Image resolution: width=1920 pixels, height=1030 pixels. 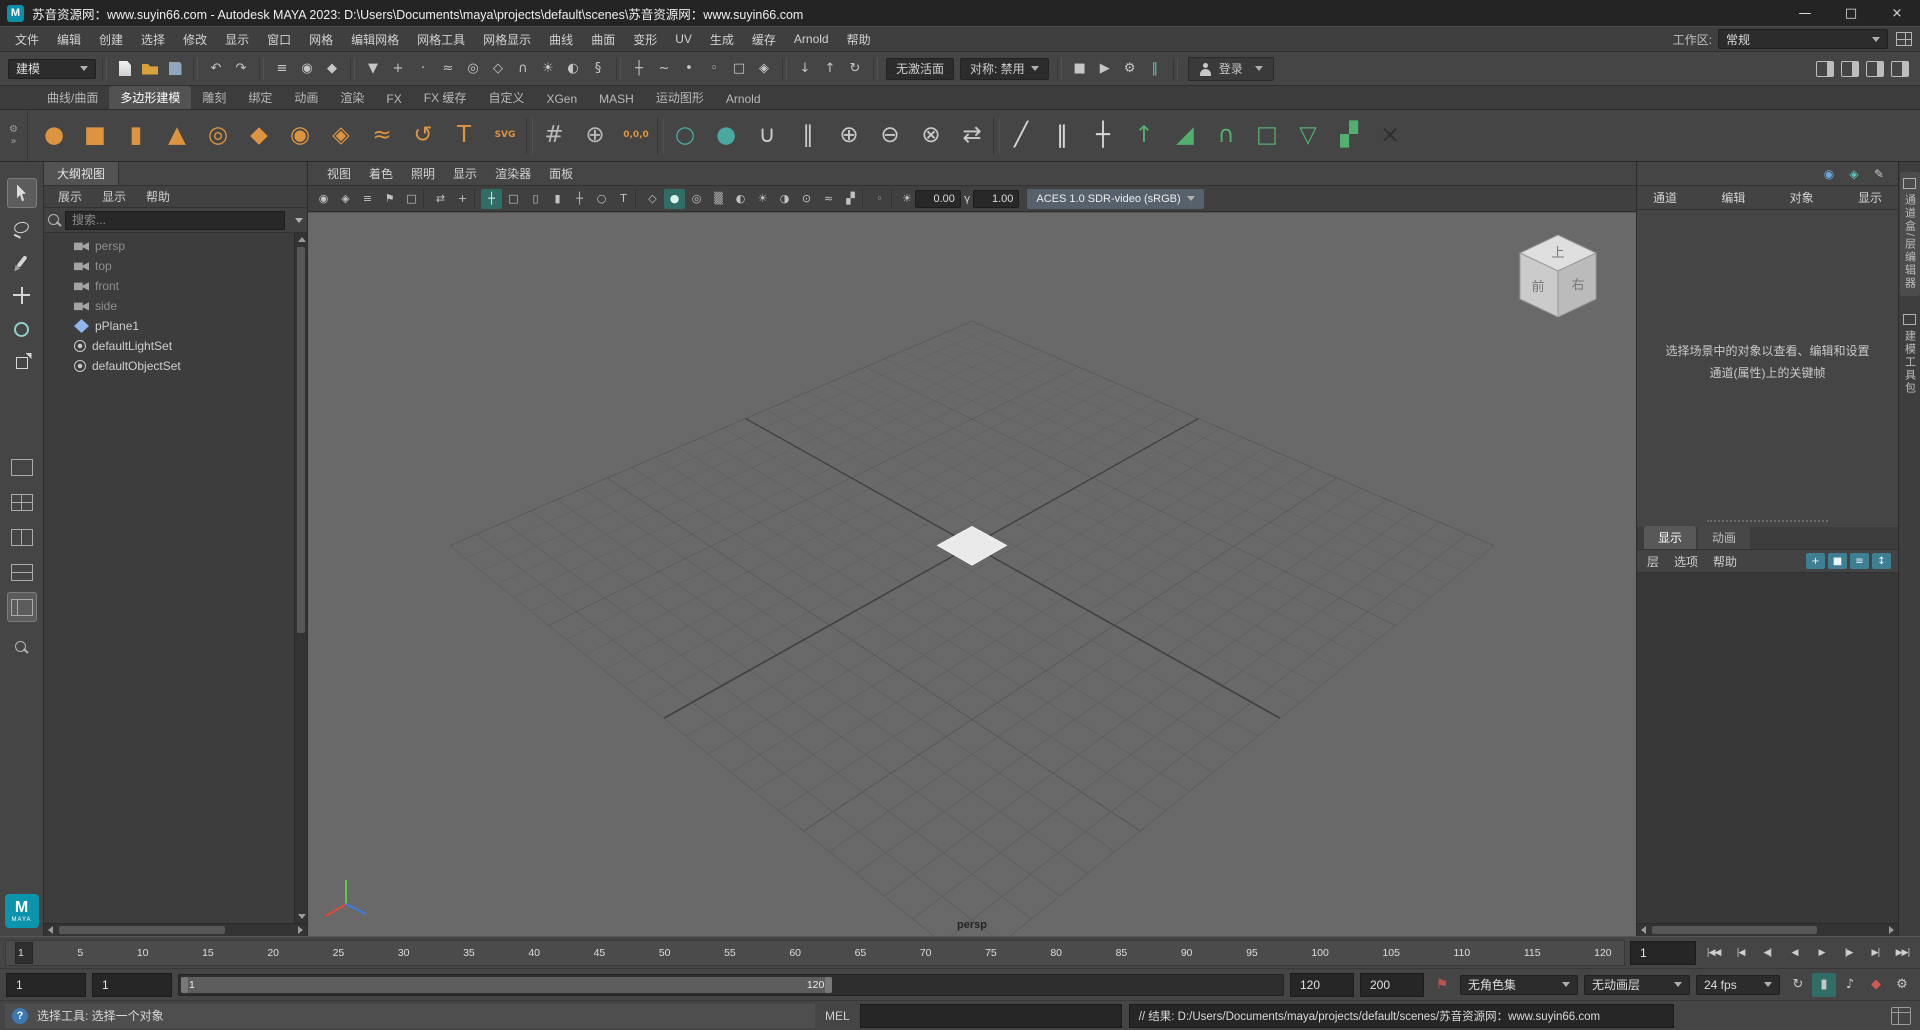 What do you see at coordinates (573, 69) in the screenshot?
I see `mask-rendering-icon: ◐` at bounding box center [573, 69].